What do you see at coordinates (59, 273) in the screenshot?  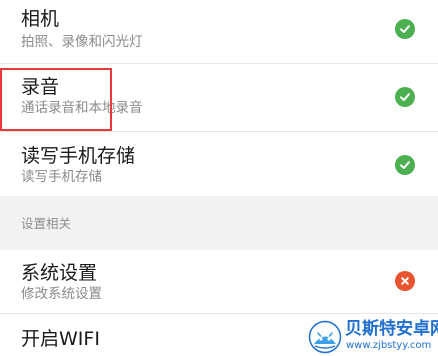 I see `setting-title: 系统设置` at bounding box center [59, 273].